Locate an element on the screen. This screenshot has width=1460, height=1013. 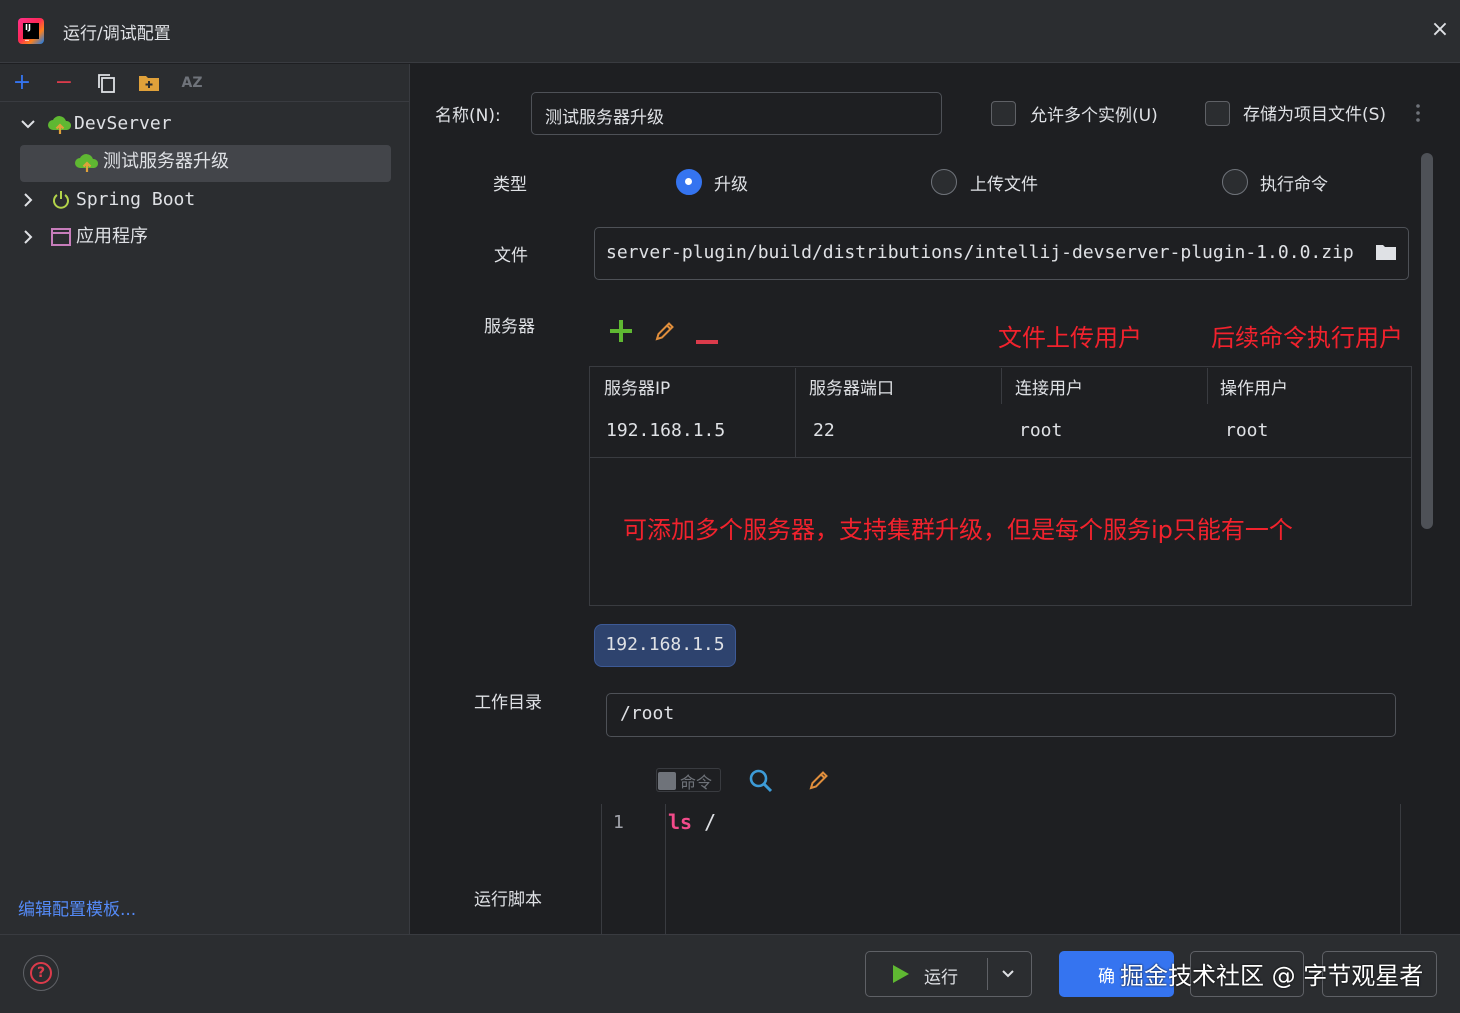
ok-label: 确 is located at coordinates (1106, 977).